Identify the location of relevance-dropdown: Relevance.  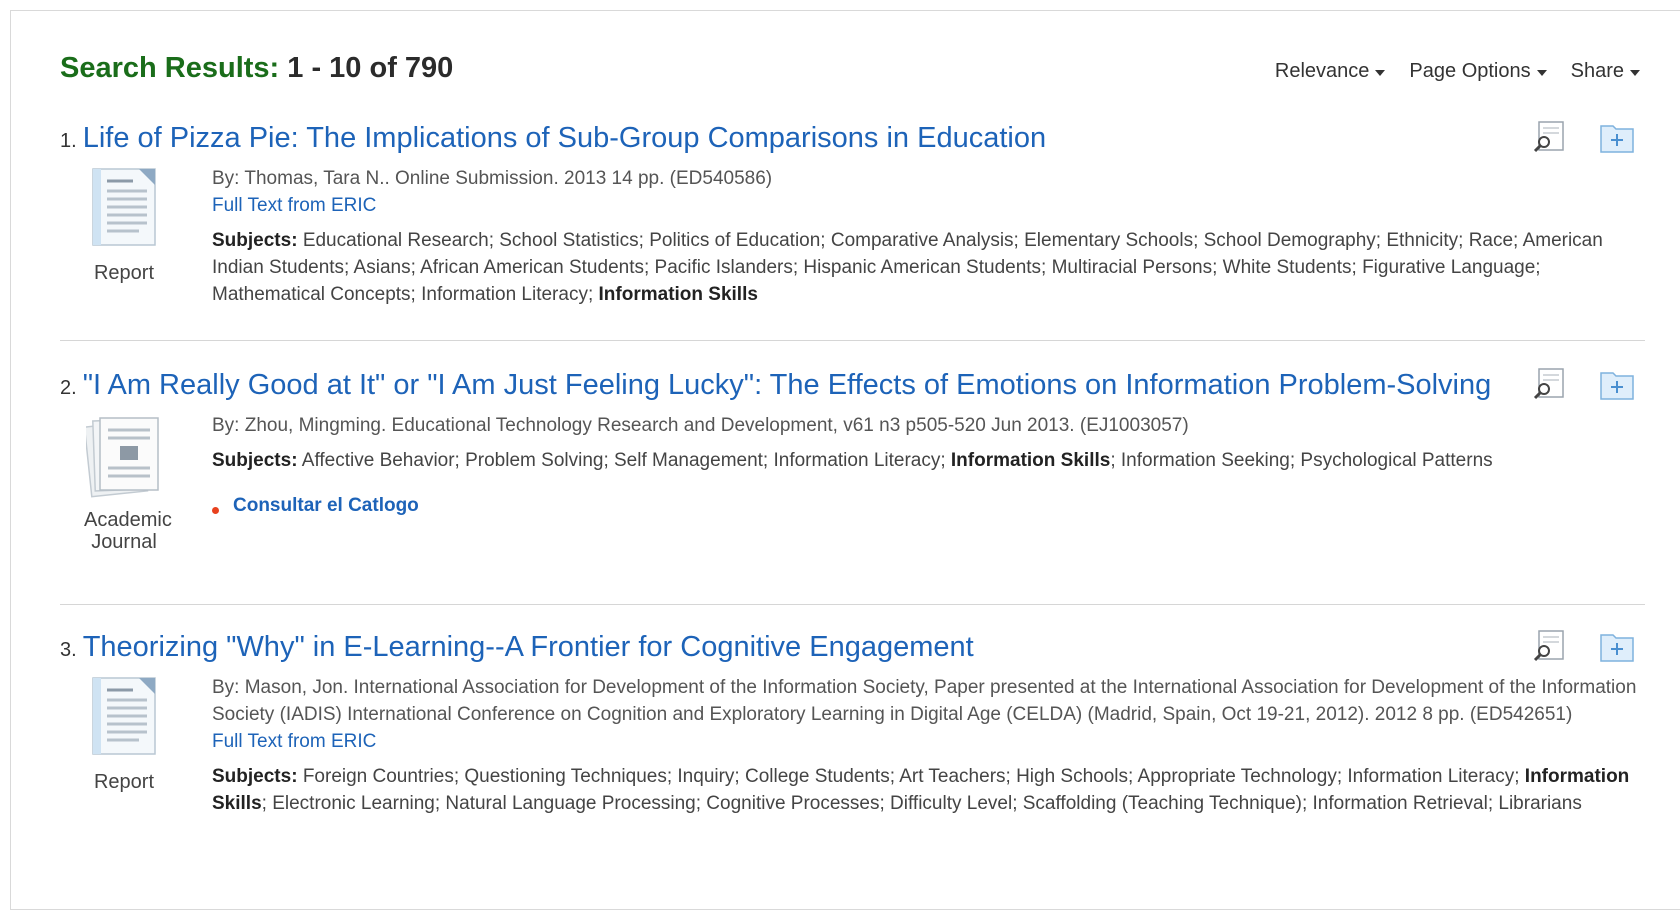
(1330, 71).